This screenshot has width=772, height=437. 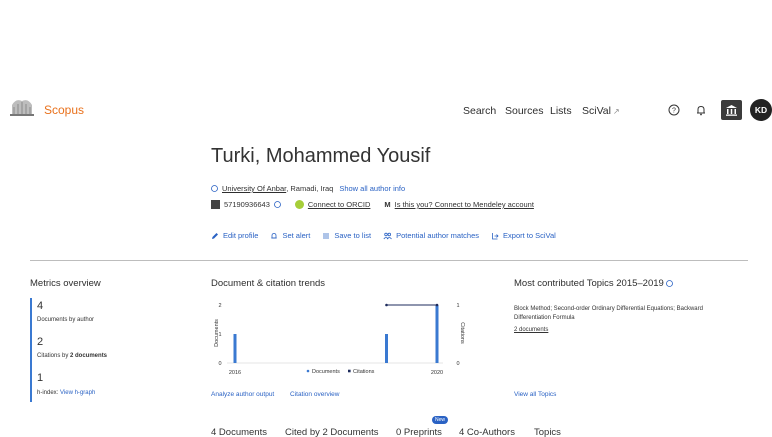 What do you see at coordinates (315, 394) in the screenshot?
I see `citation-overview-link: Citation overview` at bounding box center [315, 394].